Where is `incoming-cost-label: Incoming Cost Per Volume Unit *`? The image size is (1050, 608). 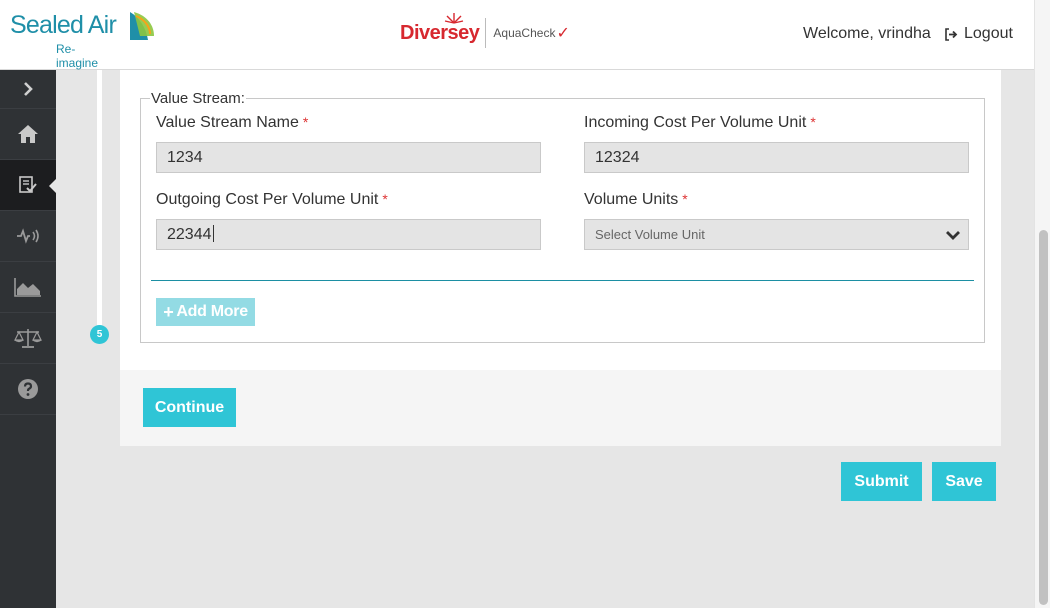
incoming-cost-label: Incoming Cost Per Volume Unit * is located at coordinates (700, 123).